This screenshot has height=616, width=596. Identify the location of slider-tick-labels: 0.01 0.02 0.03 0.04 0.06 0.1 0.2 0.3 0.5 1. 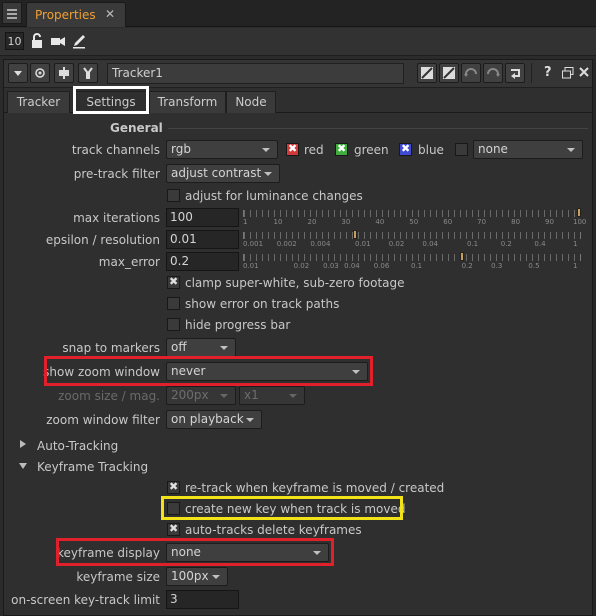
(411, 267).